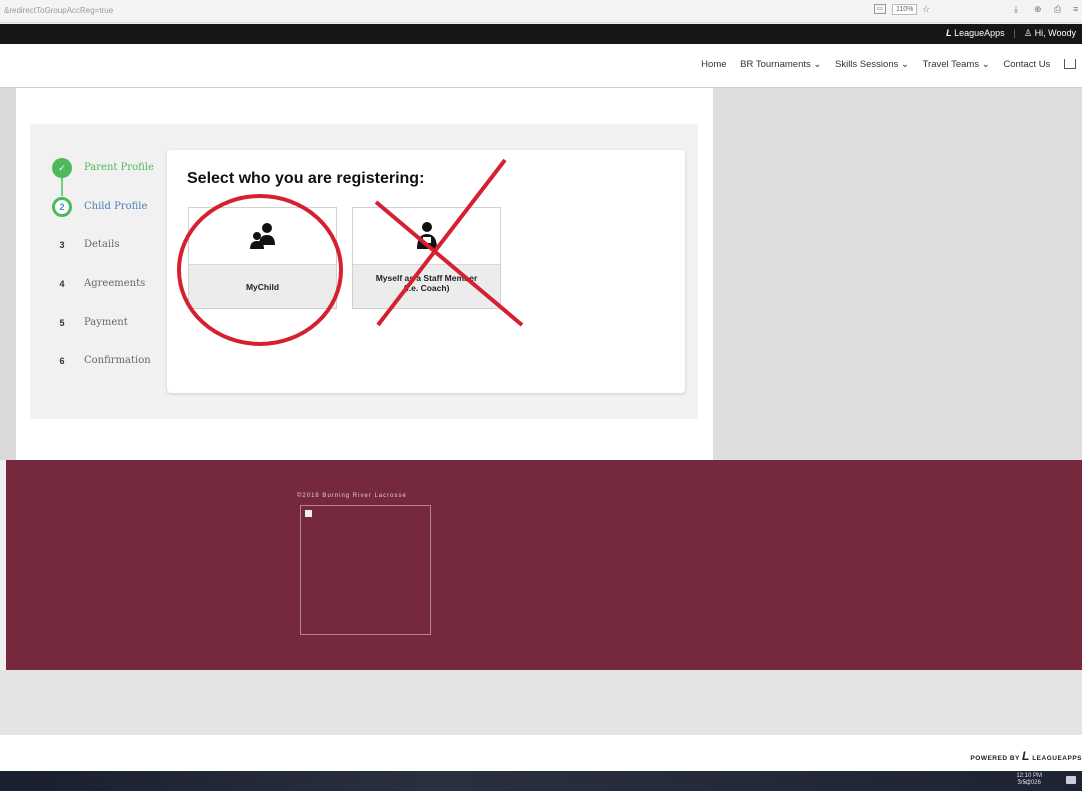  I want to click on option-sublabel: (i.e. Coach), so click(426, 288).